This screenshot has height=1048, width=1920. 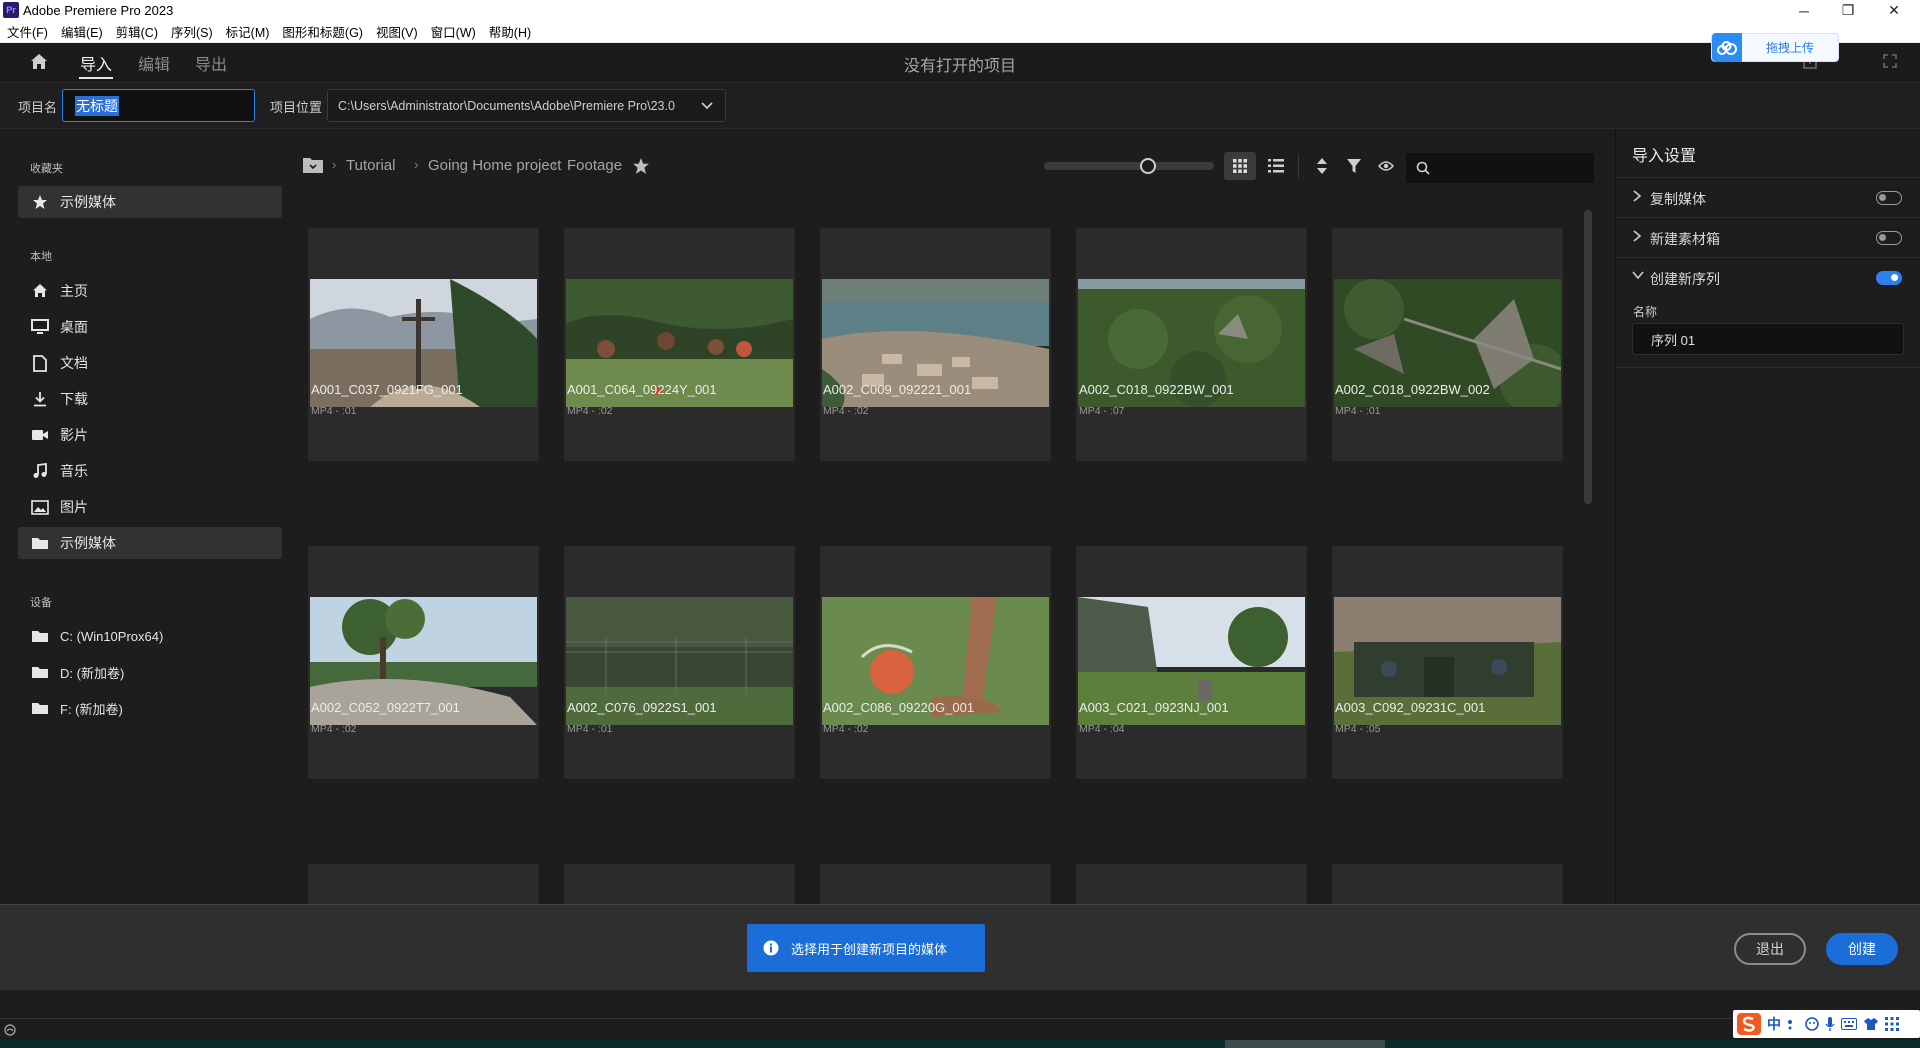 What do you see at coordinates (1322, 166) in the screenshot?
I see `sort-button` at bounding box center [1322, 166].